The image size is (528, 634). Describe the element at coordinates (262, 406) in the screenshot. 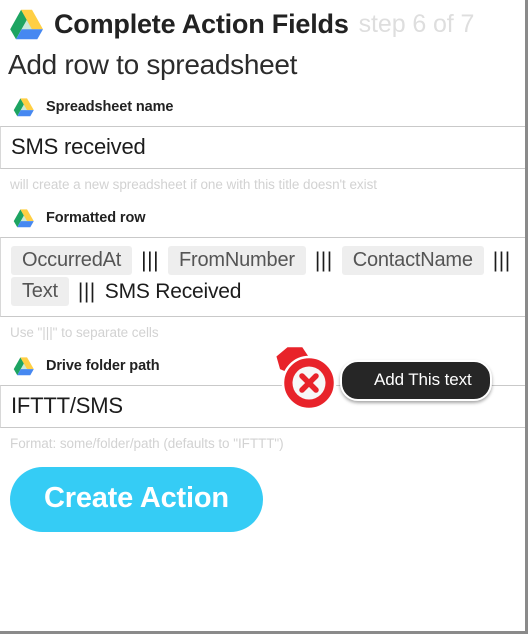

I see `drive-folder-path-input: IFTTT/SMS` at that location.